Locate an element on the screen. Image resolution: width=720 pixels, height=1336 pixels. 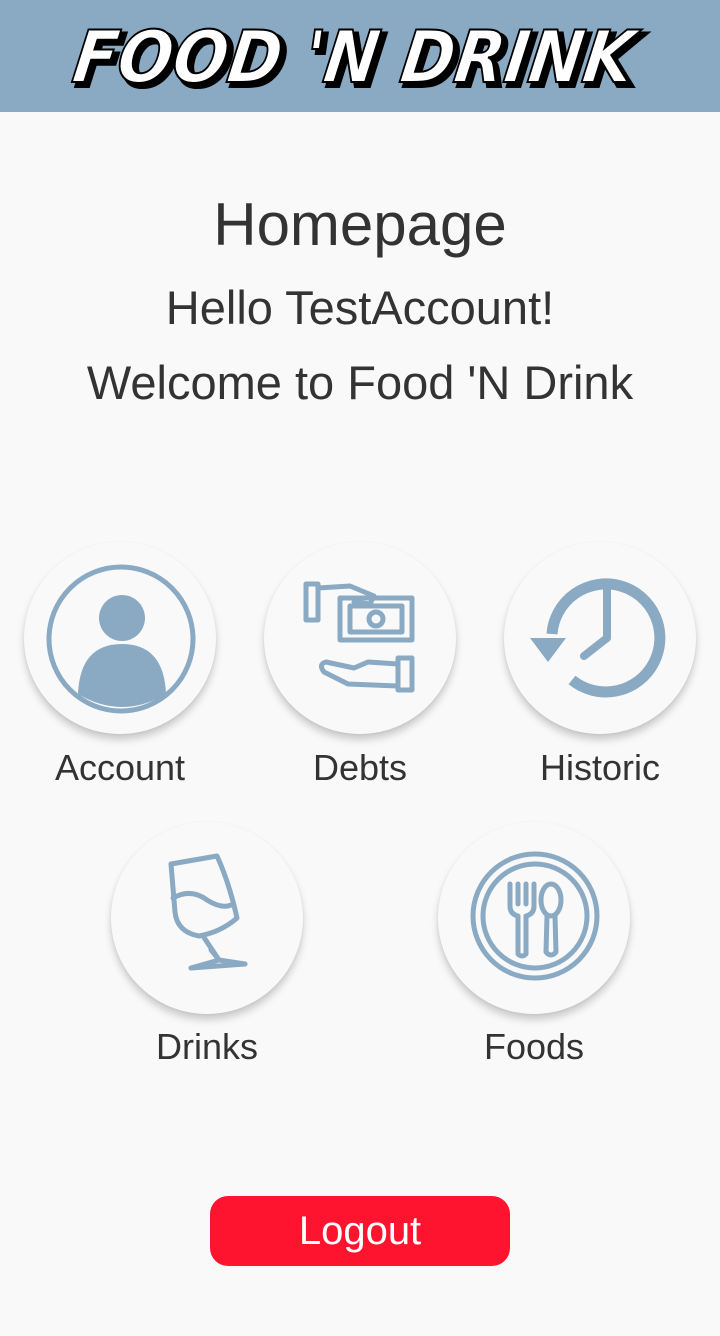
welcome-text: Welcome to Food 'N Drink is located at coordinates (360, 382).